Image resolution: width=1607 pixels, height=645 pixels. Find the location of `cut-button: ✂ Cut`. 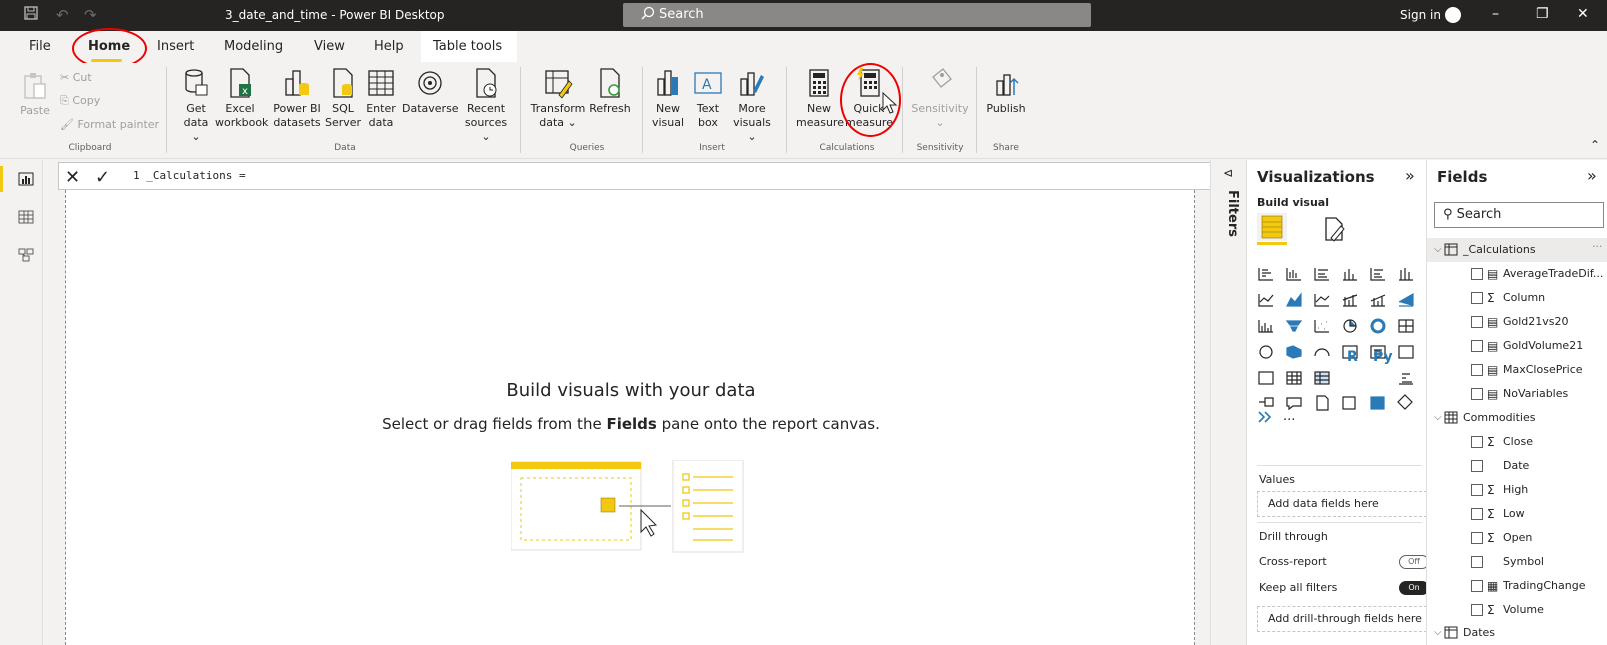

cut-button: ✂ Cut is located at coordinates (76, 78).